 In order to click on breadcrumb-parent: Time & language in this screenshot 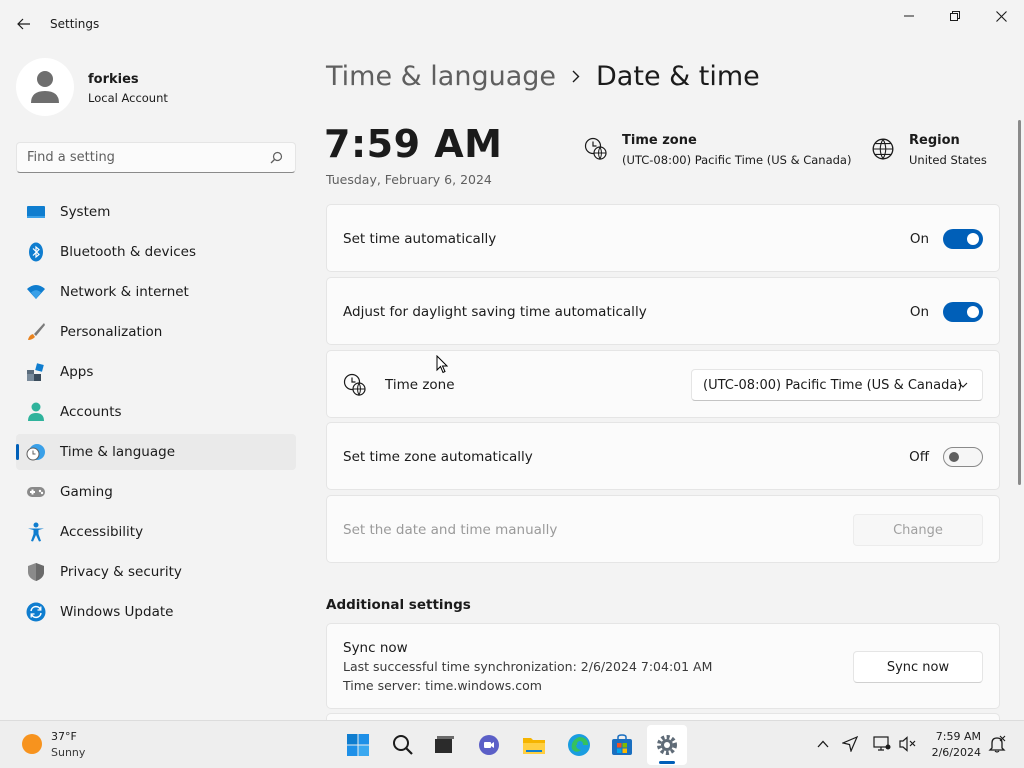, I will do `click(441, 76)`.